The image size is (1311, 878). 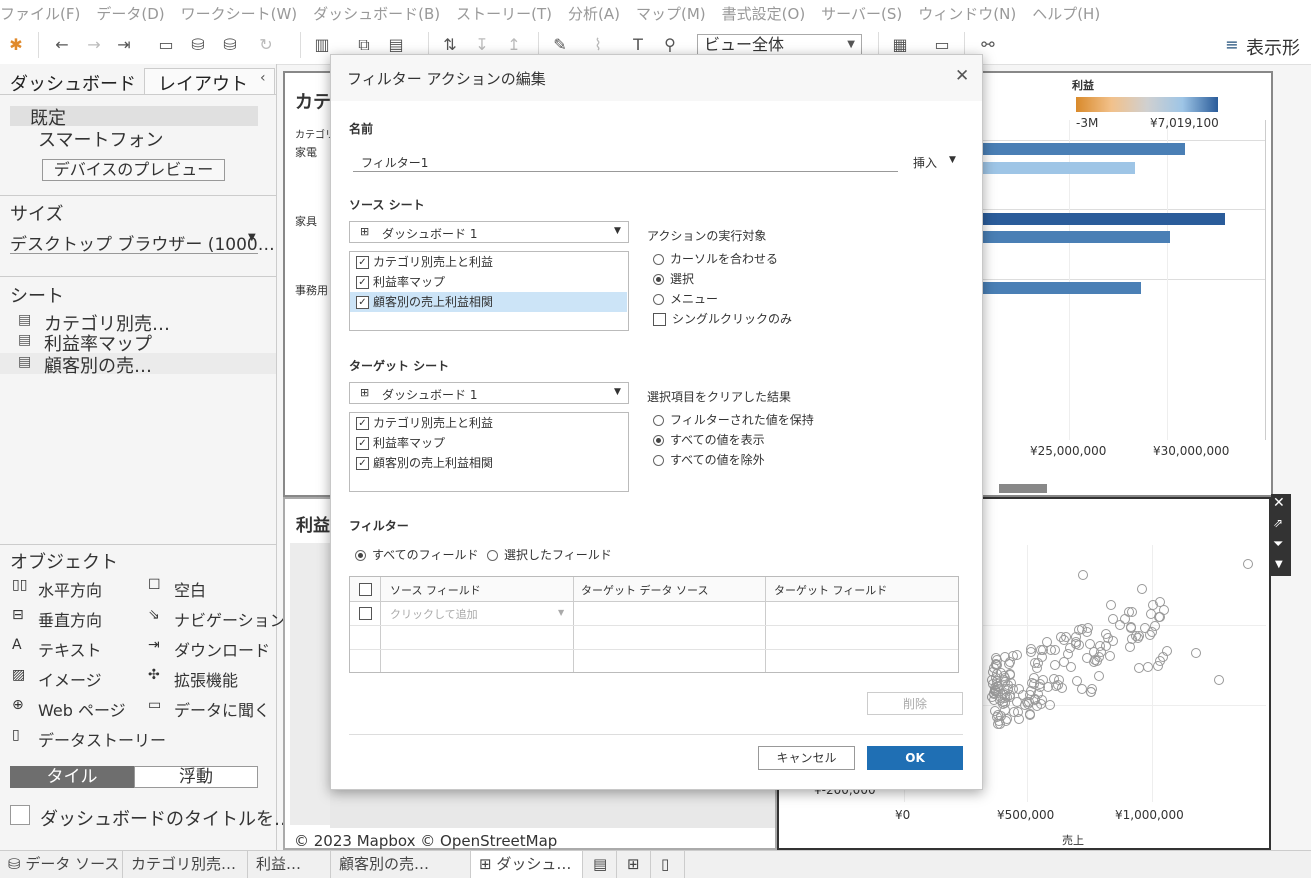 I want to click on name-input: フィルター1, so click(x=394, y=162).